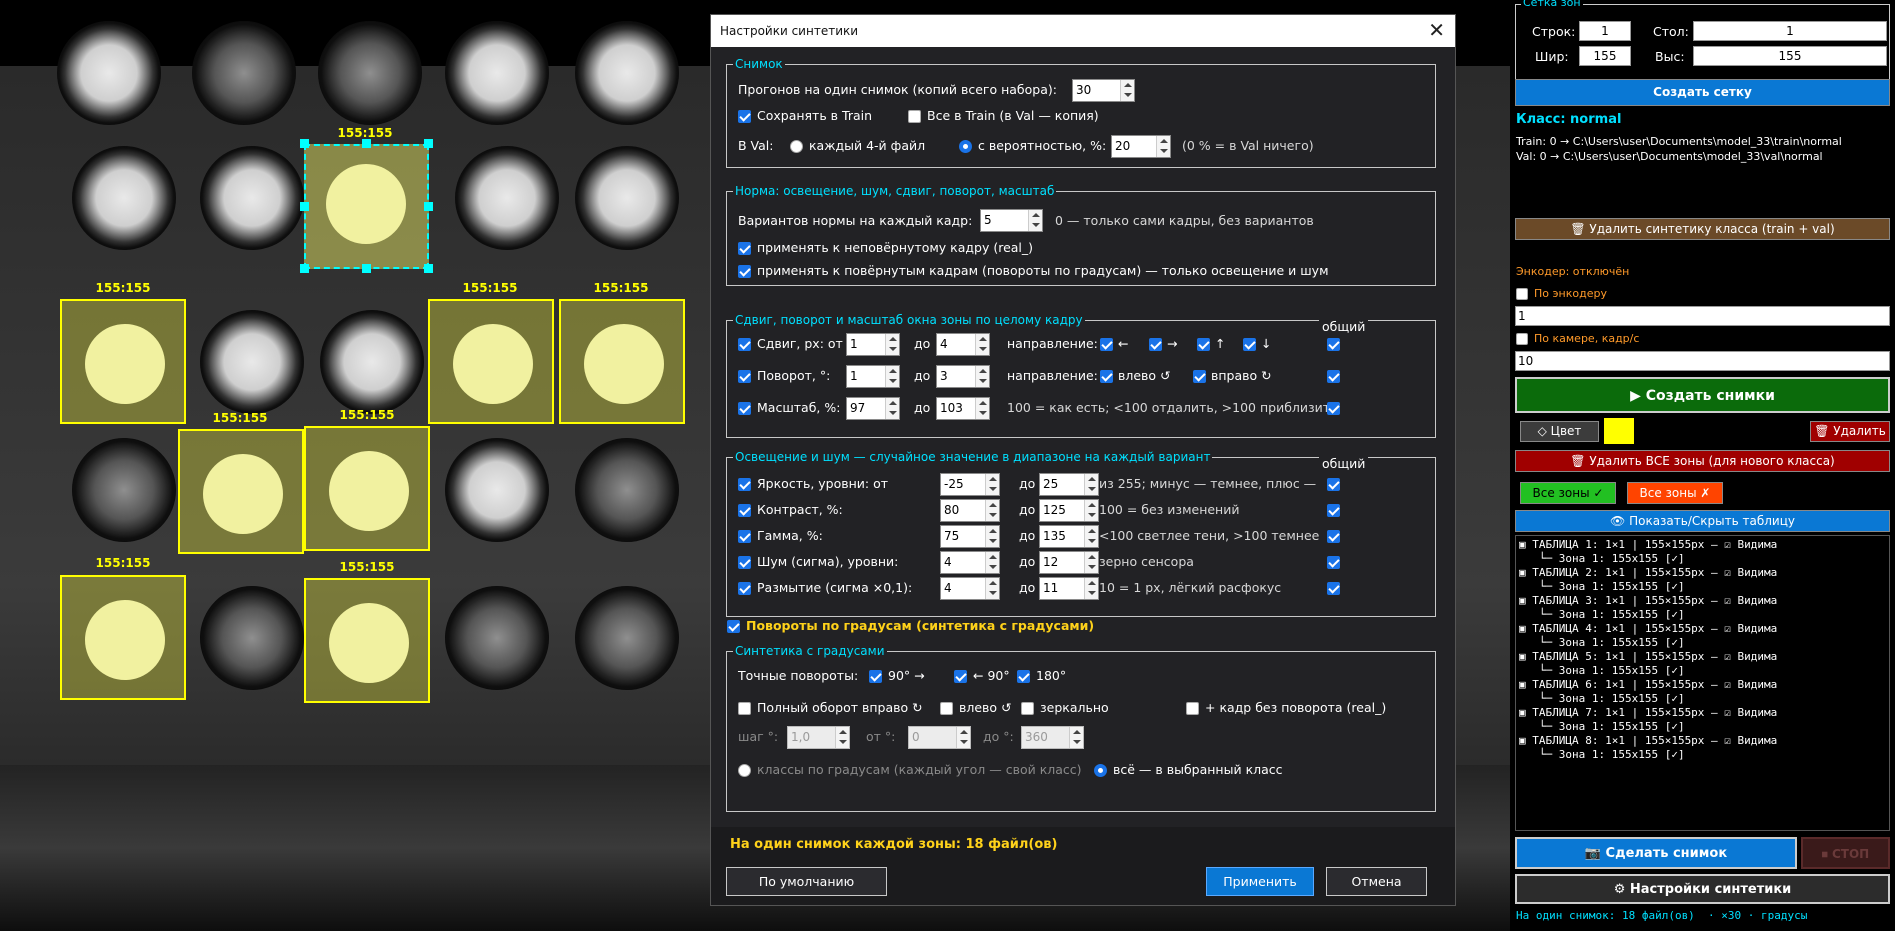 This screenshot has width=1895, height=931. Describe the element at coordinates (744, 708) in the screenshot. I see `full-right-checkbox` at that location.